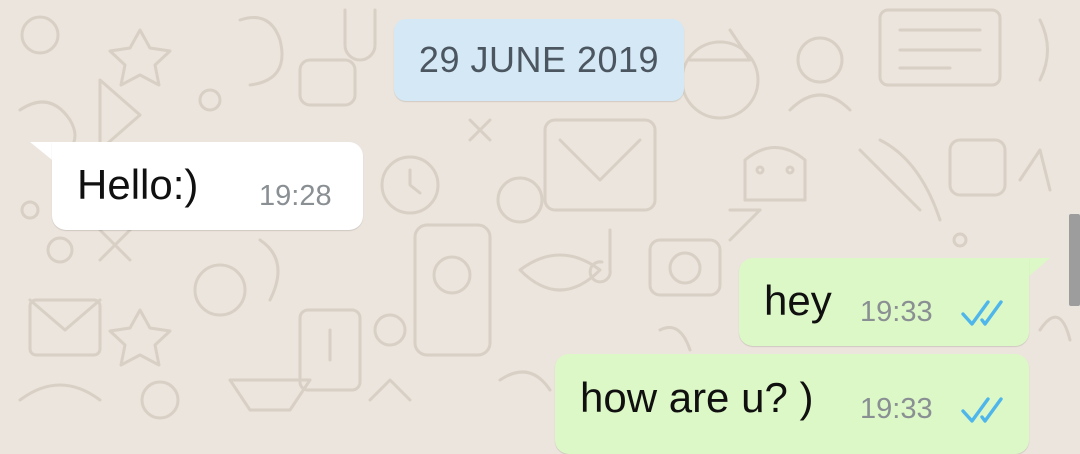 The width and height of the screenshot is (1080, 454). What do you see at coordinates (697, 397) in the screenshot?
I see `message-text: how are u? )` at bounding box center [697, 397].